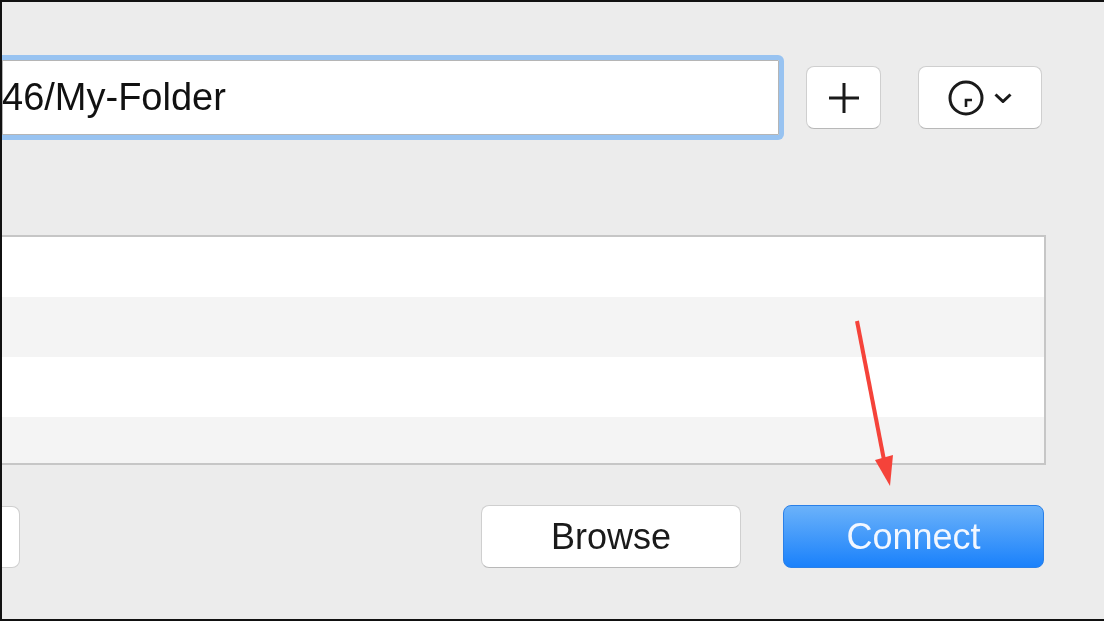  What do you see at coordinates (966, 97) in the screenshot?
I see `clock-icon` at bounding box center [966, 97].